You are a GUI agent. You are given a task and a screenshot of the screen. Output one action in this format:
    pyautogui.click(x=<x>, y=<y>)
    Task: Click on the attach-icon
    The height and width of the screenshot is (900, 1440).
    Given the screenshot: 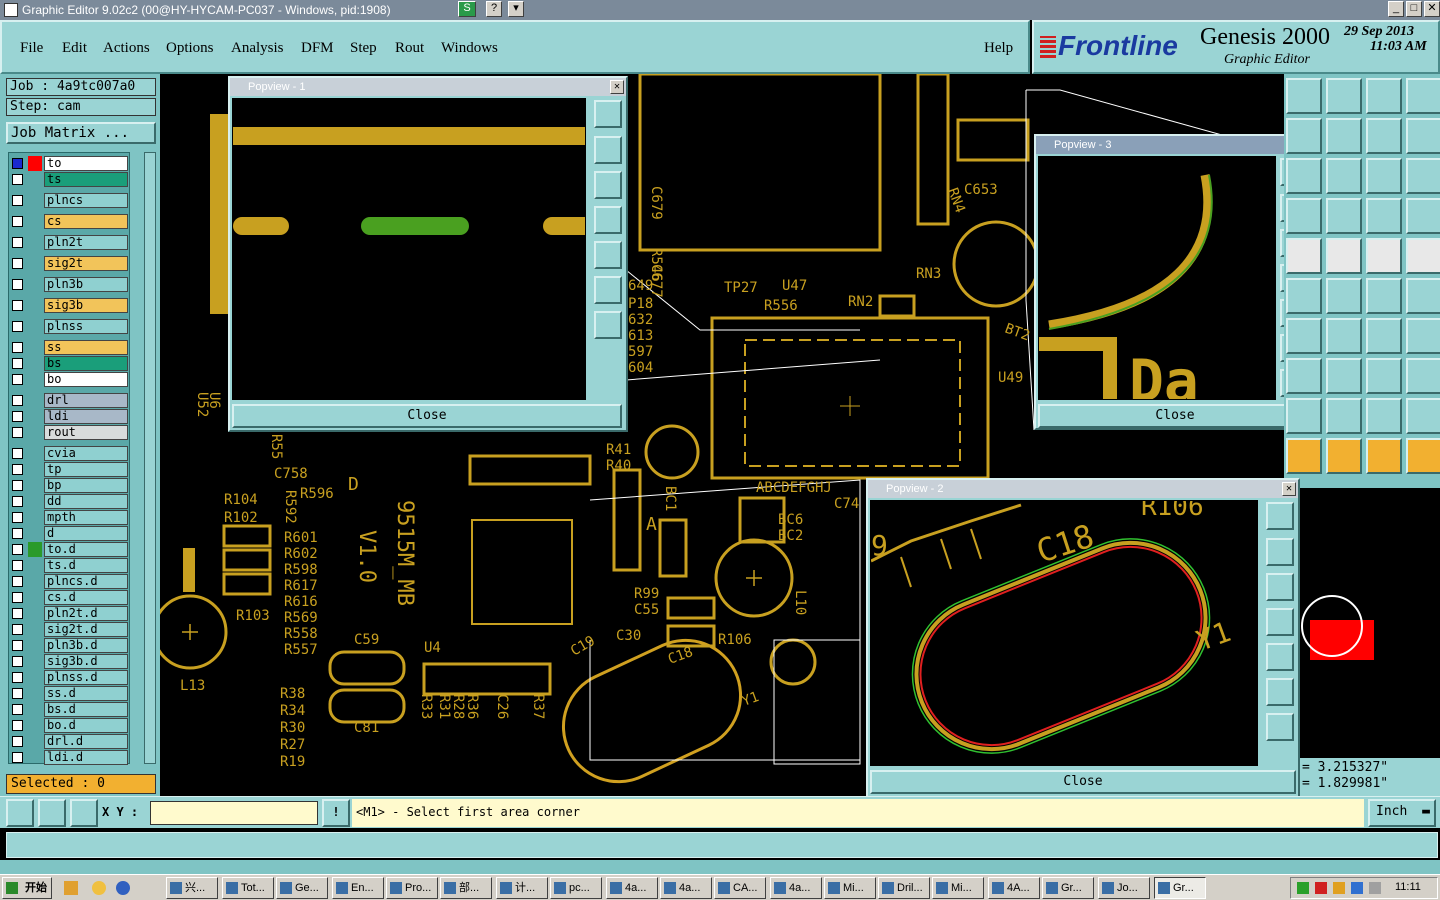 What is the action you would take?
    pyautogui.click(x=1384, y=216)
    